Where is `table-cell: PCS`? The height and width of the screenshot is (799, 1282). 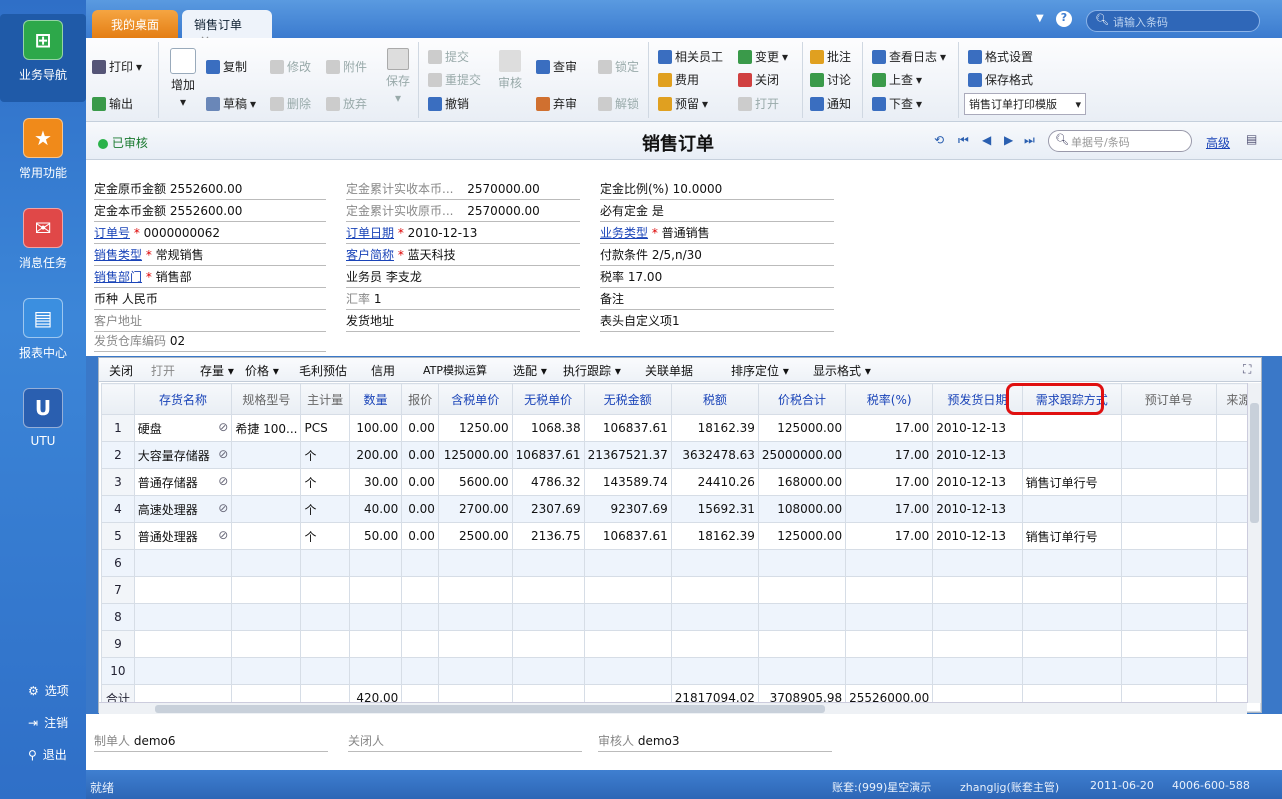 table-cell: PCS is located at coordinates (325, 428).